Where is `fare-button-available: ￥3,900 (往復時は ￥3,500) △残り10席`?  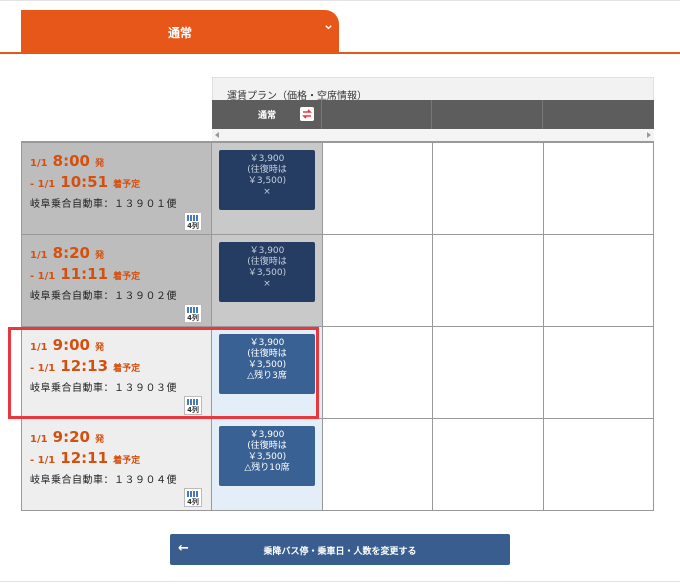
fare-button-available: ￥3,900 (往復時は ￥3,500) △残り10席 is located at coordinates (267, 456).